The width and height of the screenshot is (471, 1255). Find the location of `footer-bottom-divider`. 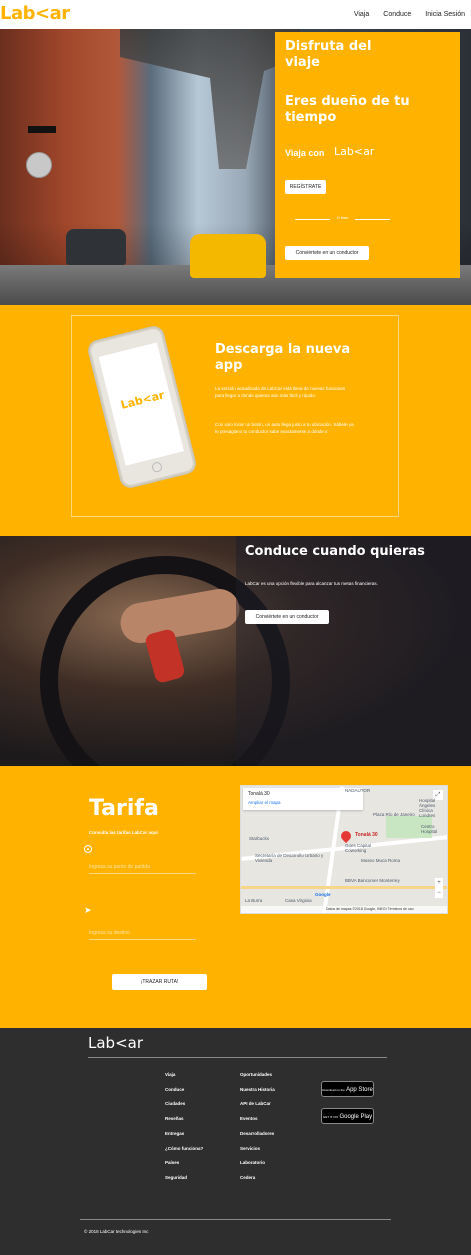

footer-bottom-divider is located at coordinates (235, 1219).